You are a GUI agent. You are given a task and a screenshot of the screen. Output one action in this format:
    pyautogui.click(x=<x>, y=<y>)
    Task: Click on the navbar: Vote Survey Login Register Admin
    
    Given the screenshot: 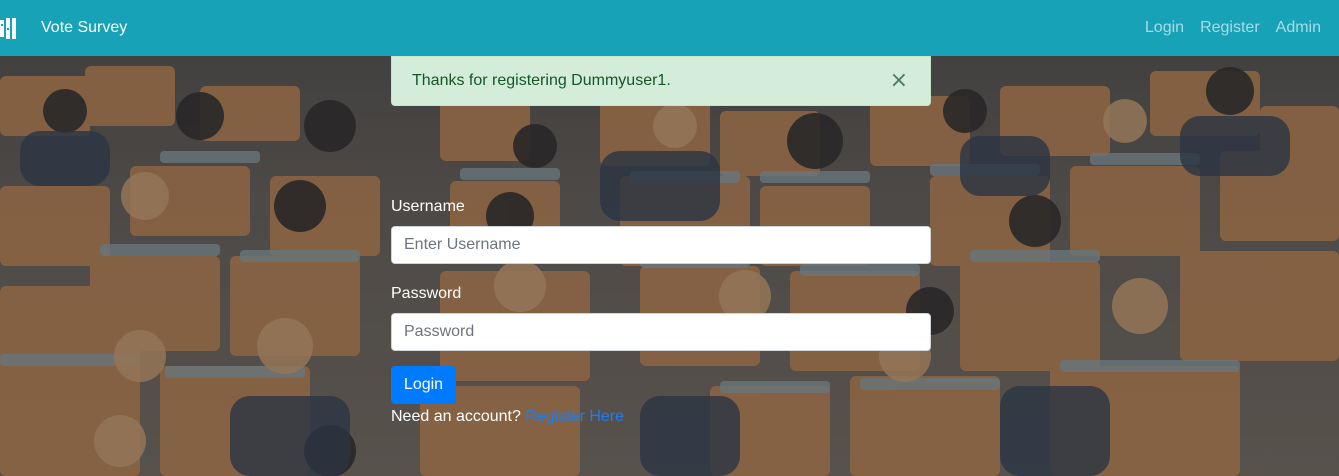 What is the action you would take?
    pyautogui.click(x=669, y=28)
    